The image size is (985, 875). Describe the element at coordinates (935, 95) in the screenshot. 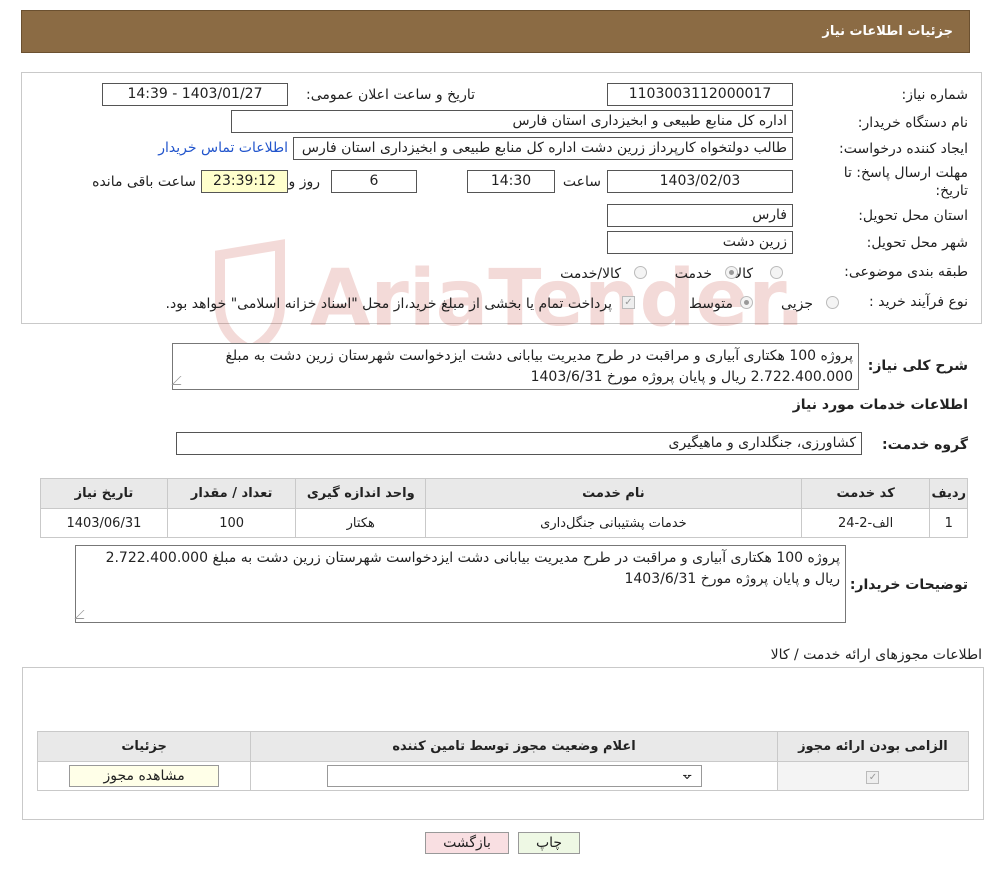

I see `need-number-label: شماره نیاز:` at that location.